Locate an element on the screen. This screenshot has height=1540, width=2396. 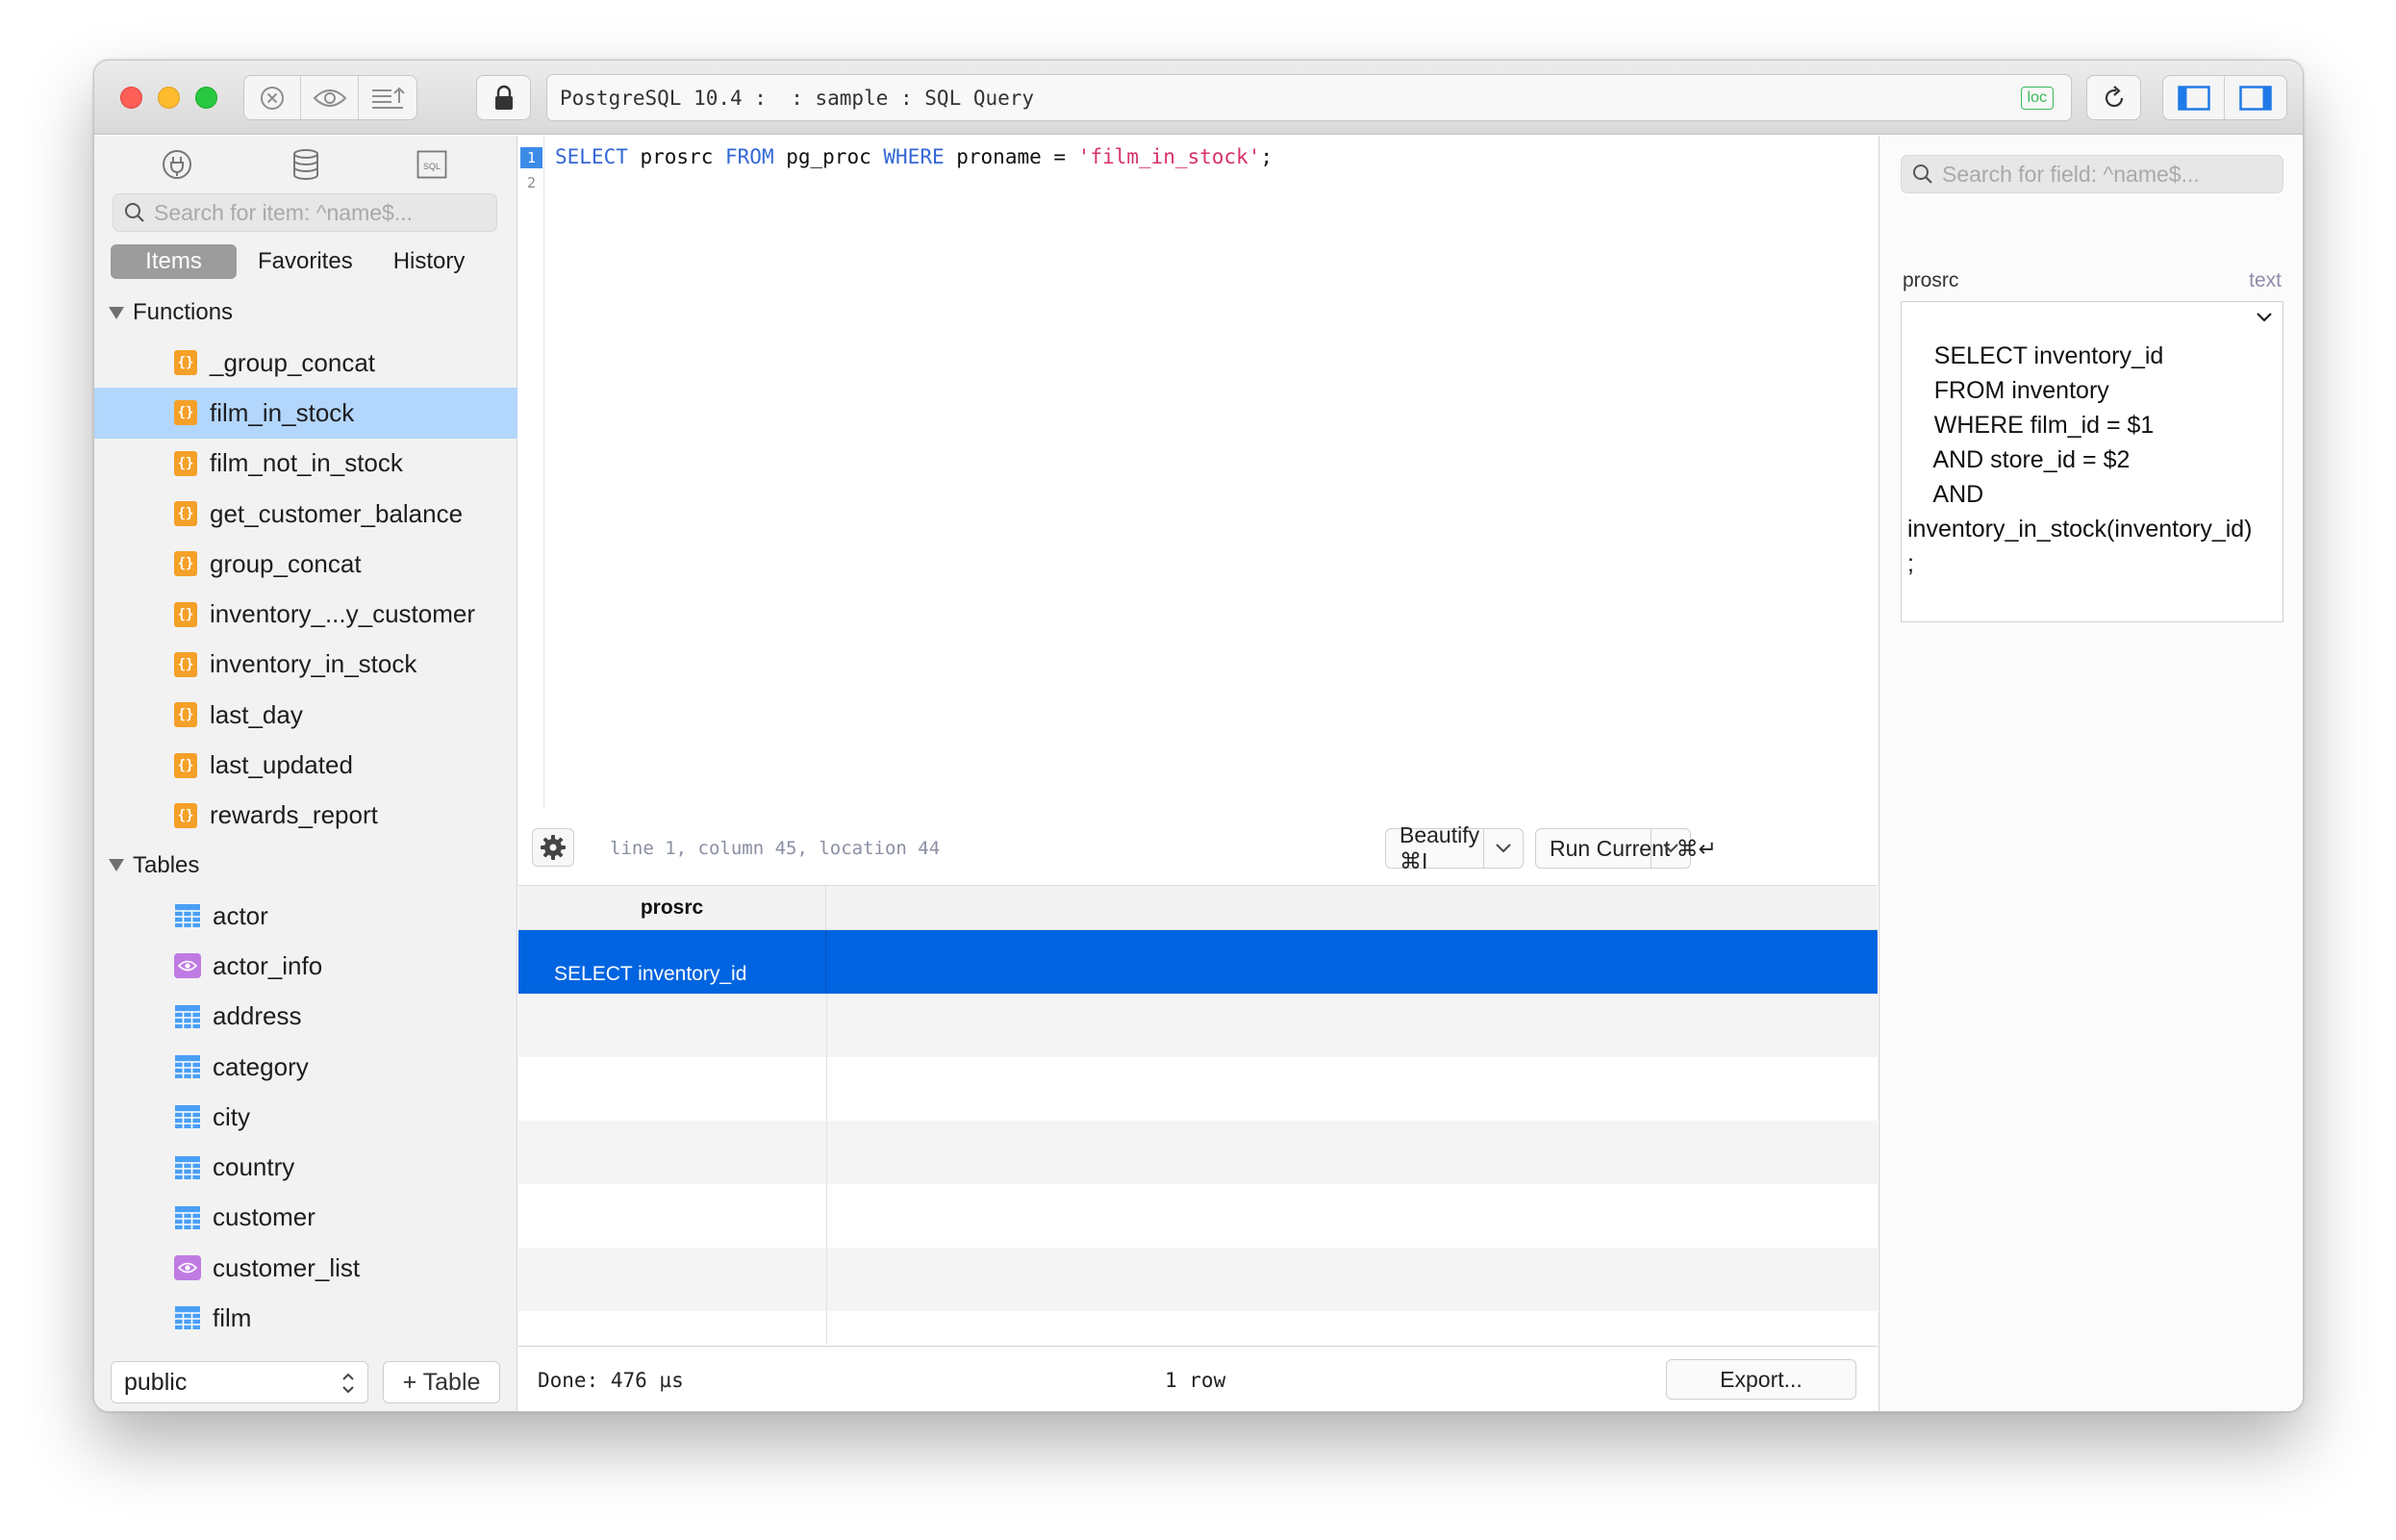
tables-group-label: Tables is located at coordinates (166, 864).